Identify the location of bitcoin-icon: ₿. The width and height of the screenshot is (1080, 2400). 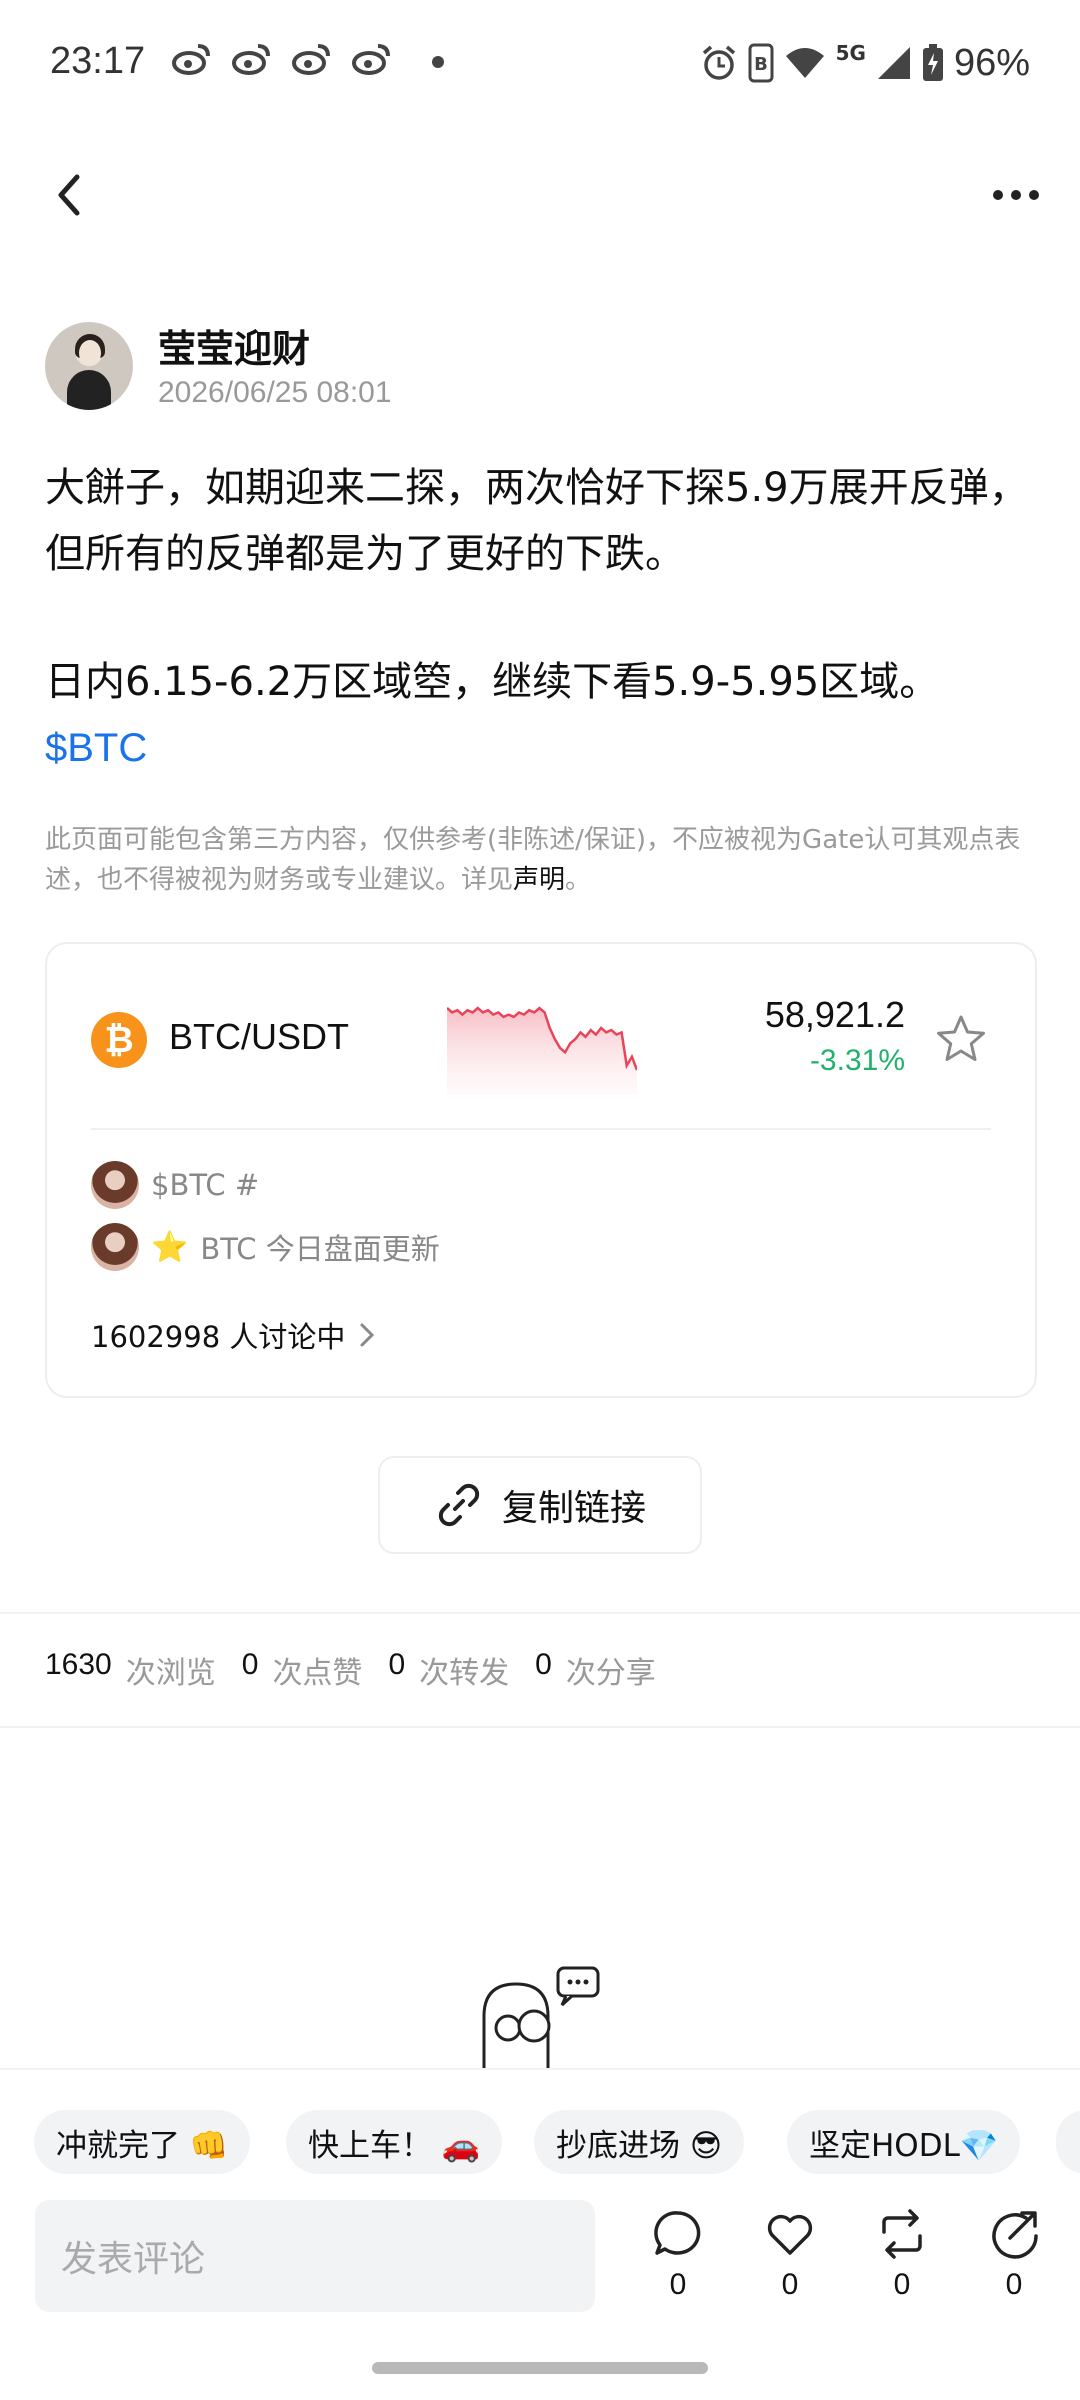
(119, 1040).